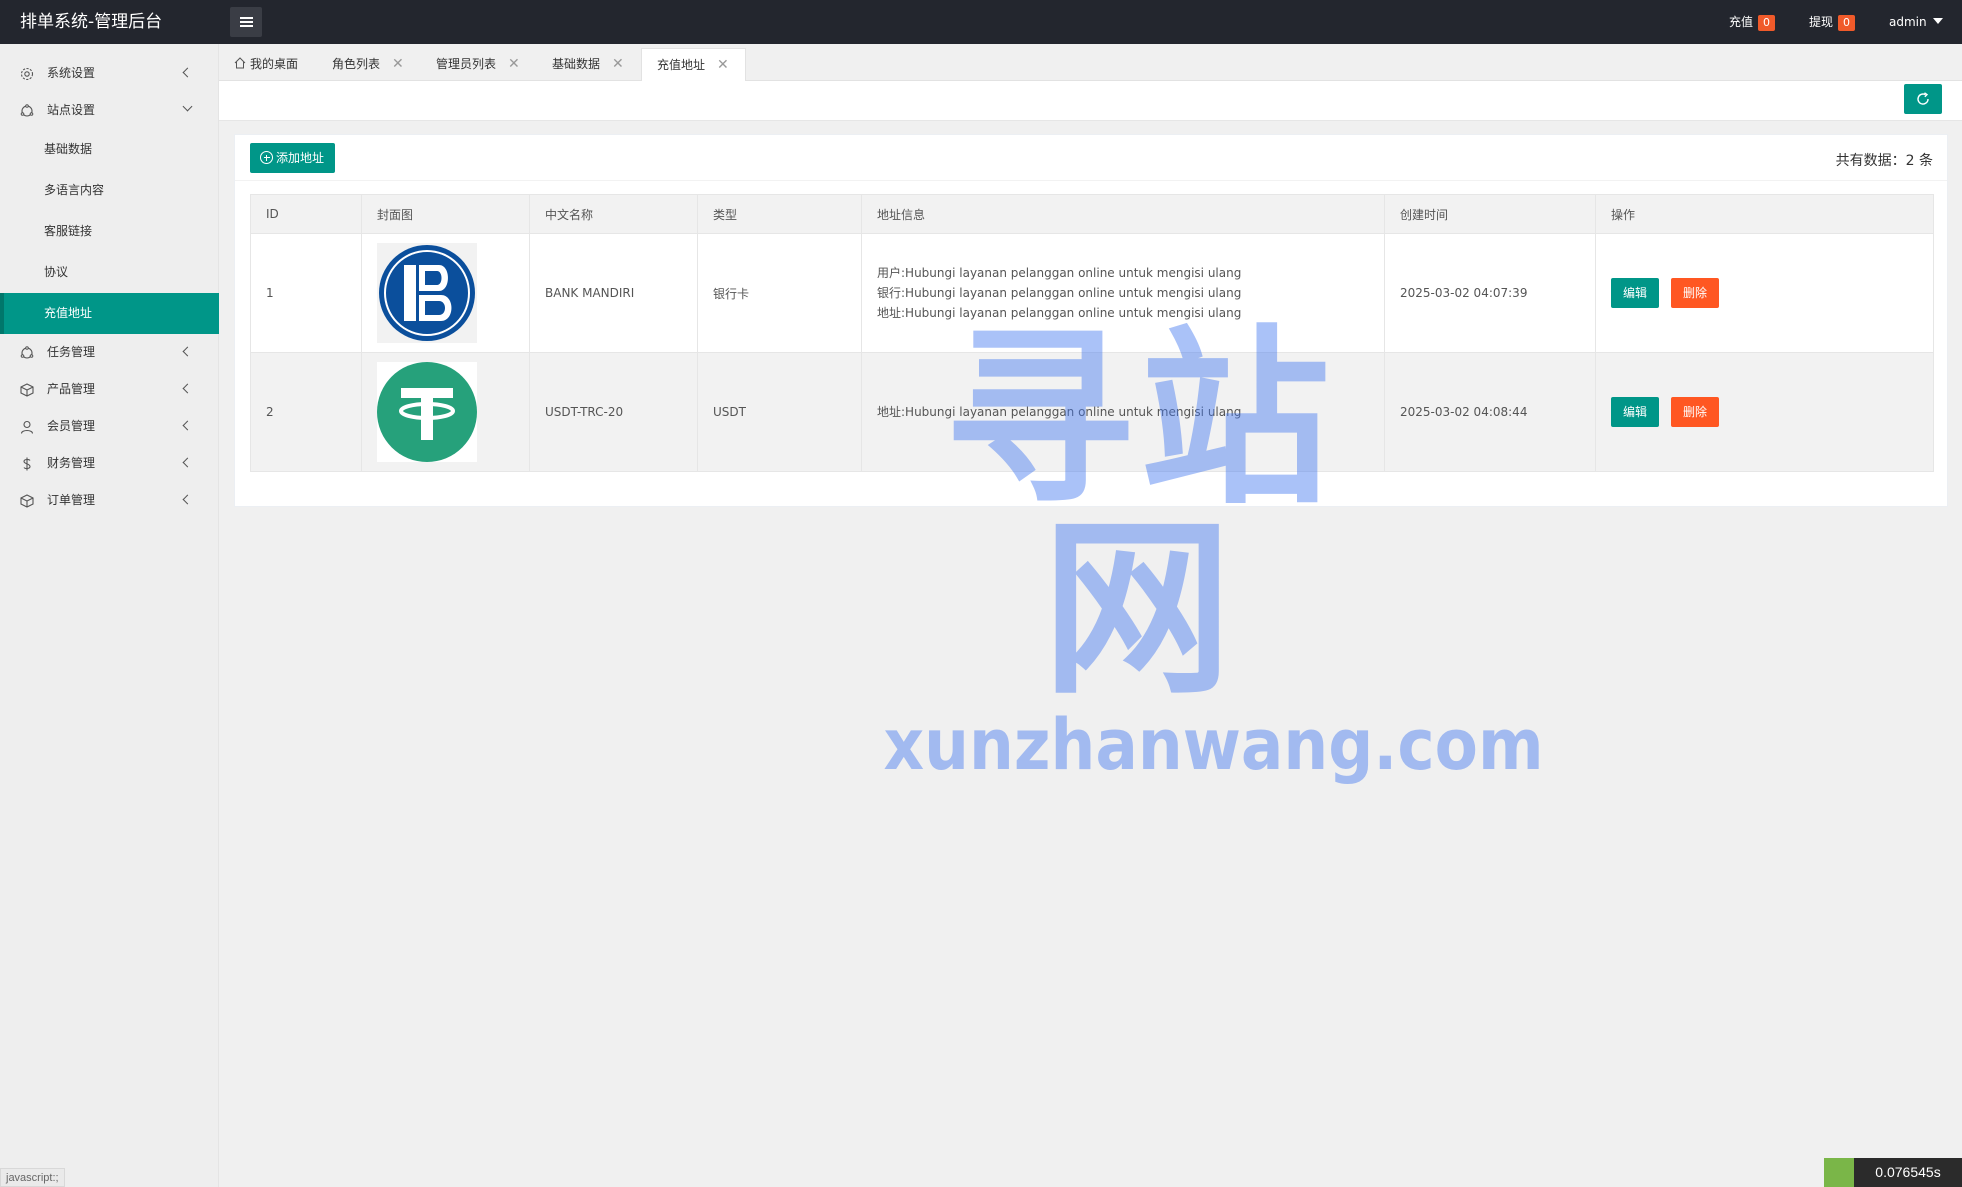 The width and height of the screenshot is (1962, 1187). I want to click on add-circle-icon, so click(266, 157).